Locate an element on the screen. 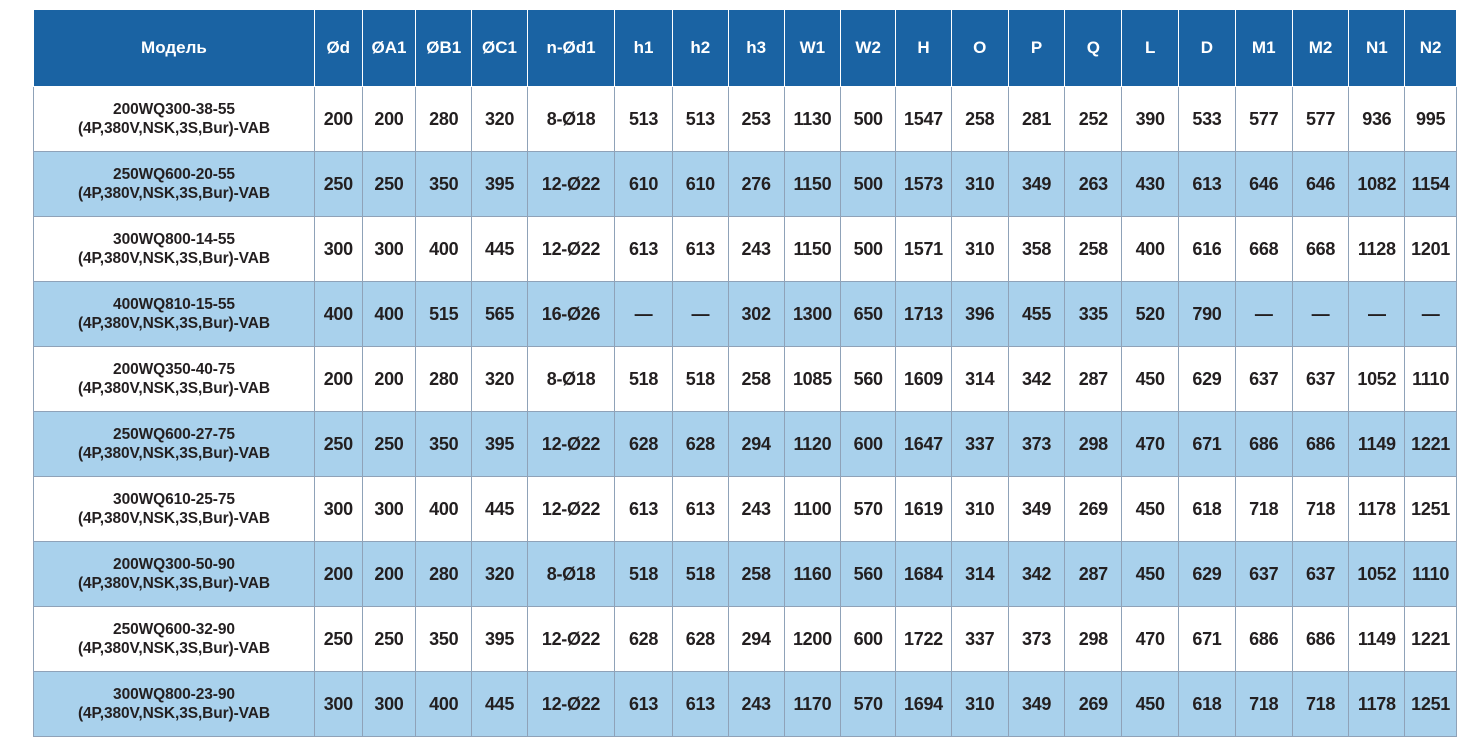 This screenshot has width=1473, height=742. table-cell: 515 is located at coordinates (444, 314).